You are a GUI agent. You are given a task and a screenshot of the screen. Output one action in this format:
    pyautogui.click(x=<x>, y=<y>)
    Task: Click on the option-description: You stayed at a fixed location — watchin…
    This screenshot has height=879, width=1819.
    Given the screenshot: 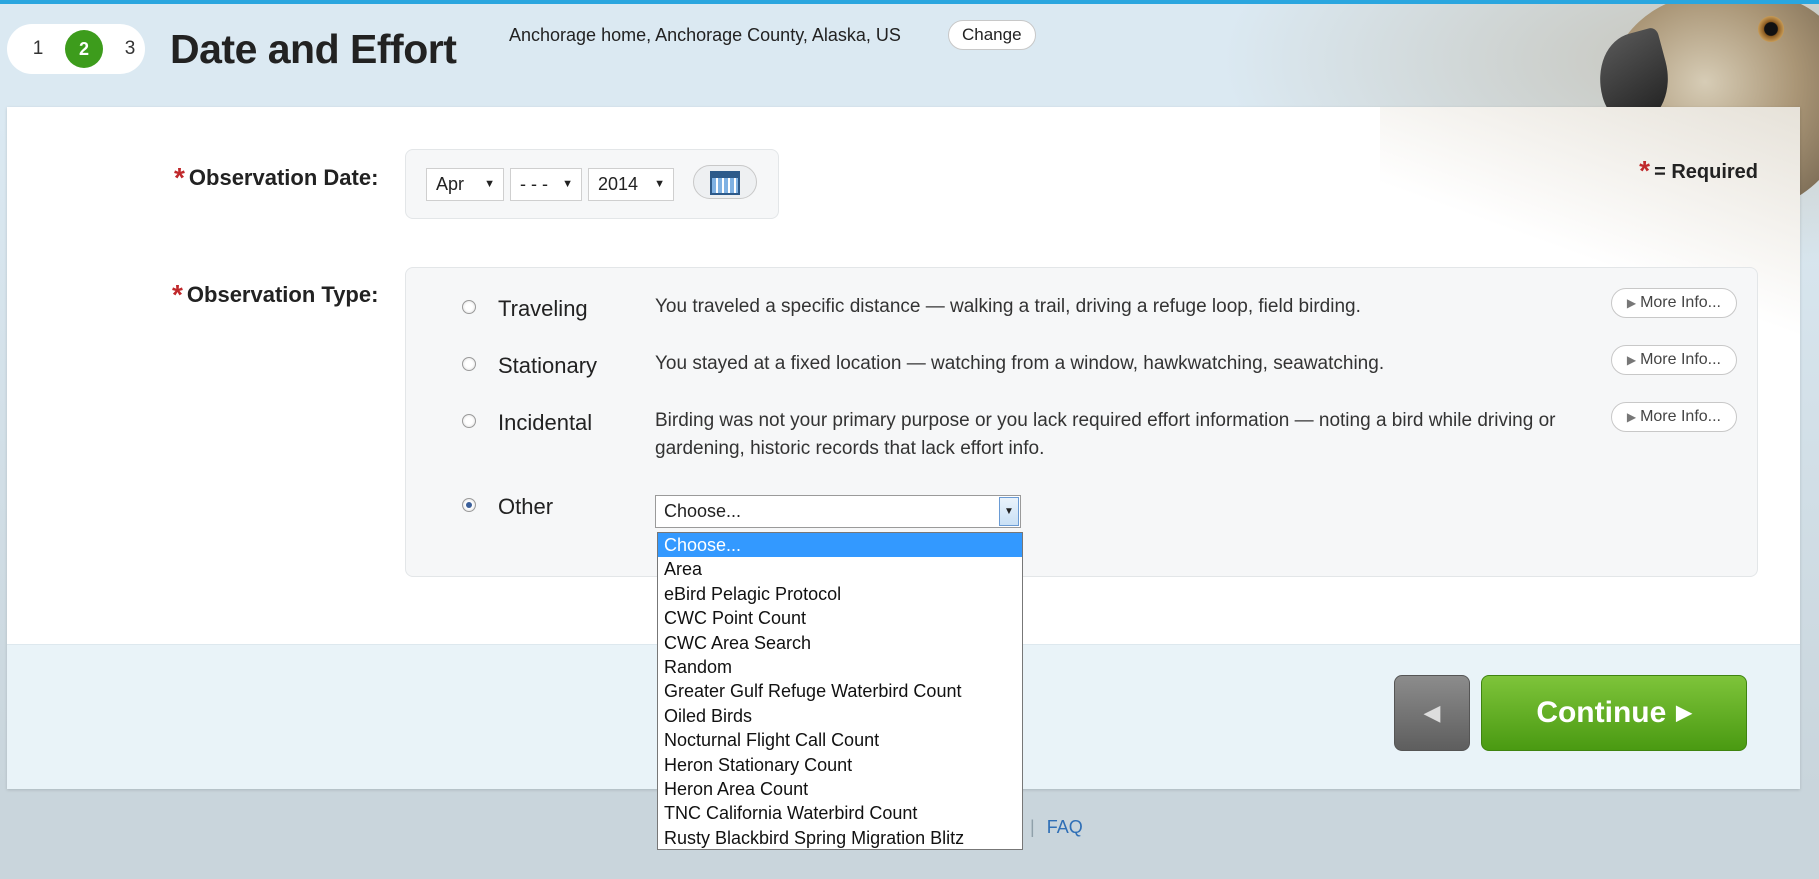 What is the action you would take?
    pyautogui.click(x=1020, y=363)
    